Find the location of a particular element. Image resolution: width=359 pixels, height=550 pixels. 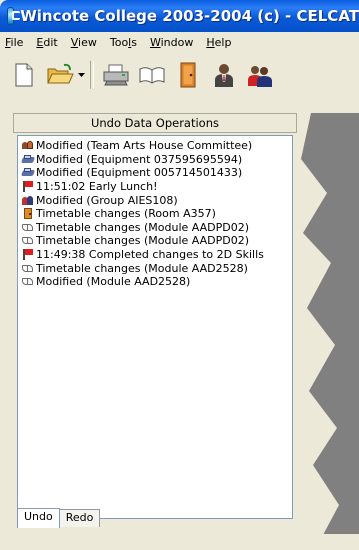

new-document-icon is located at coordinates (24, 75).